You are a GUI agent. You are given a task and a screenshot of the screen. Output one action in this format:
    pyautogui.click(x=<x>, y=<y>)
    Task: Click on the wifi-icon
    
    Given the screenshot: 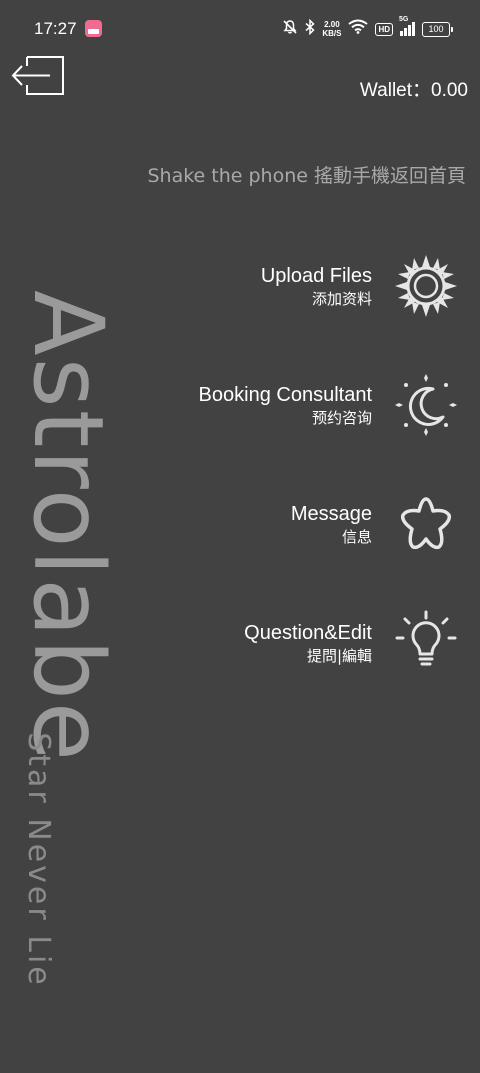 What is the action you would take?
    pyautogui.click(x=358, y=29)
    